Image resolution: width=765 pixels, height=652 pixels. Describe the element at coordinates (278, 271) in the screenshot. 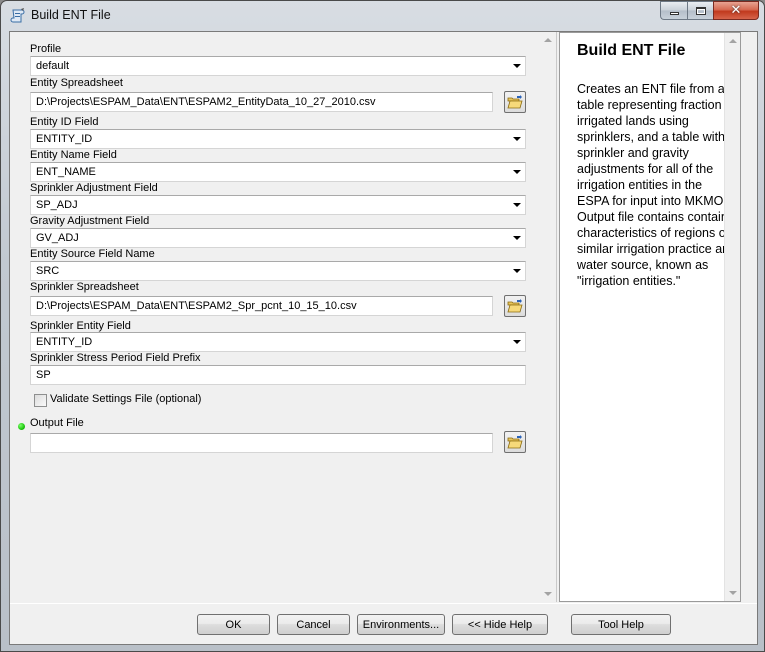

I see `entity-source-field-name-combo: SRC` at that location.